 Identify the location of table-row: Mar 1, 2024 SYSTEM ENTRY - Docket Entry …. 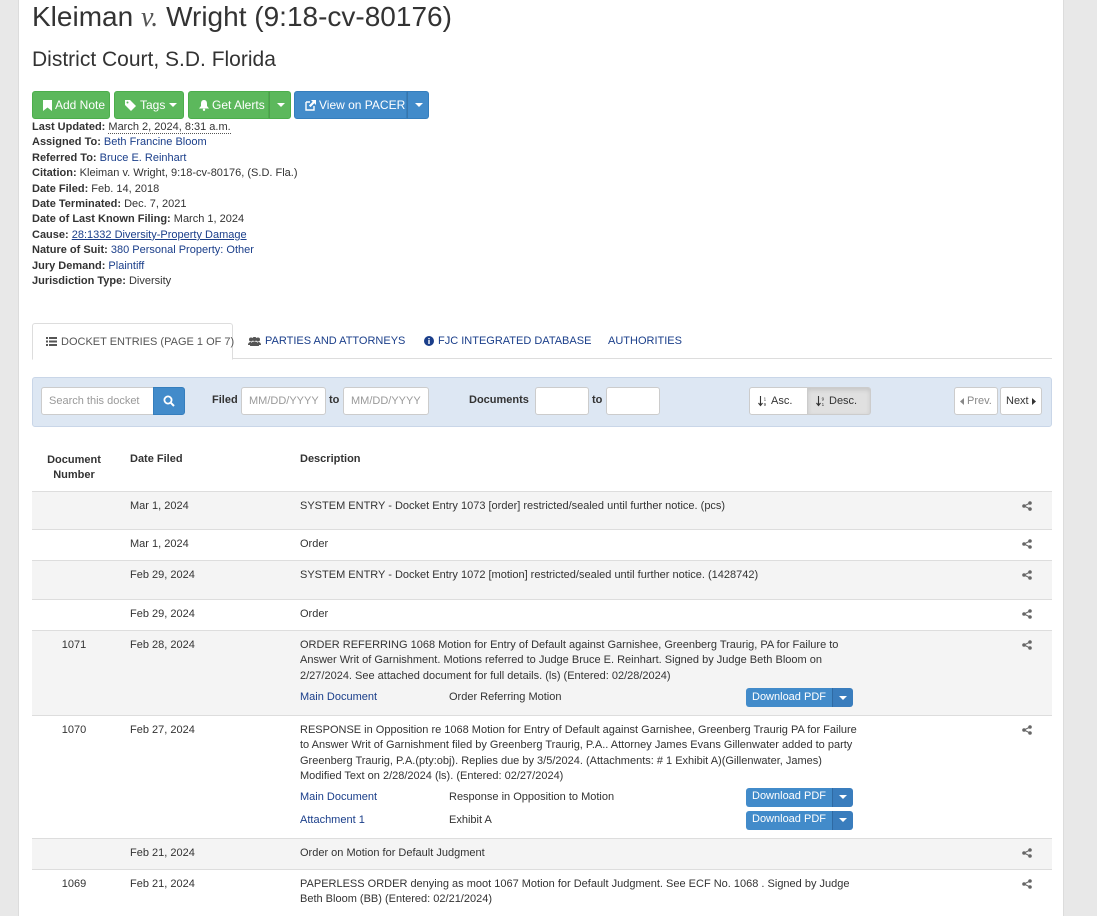
(542, 510).